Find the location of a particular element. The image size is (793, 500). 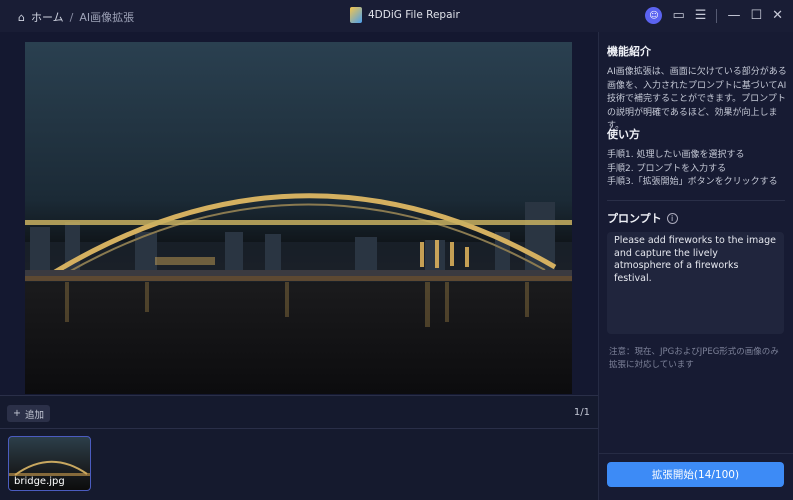

thumbnail-bridge: bridge.jpg is located at coordinates (49, 463).